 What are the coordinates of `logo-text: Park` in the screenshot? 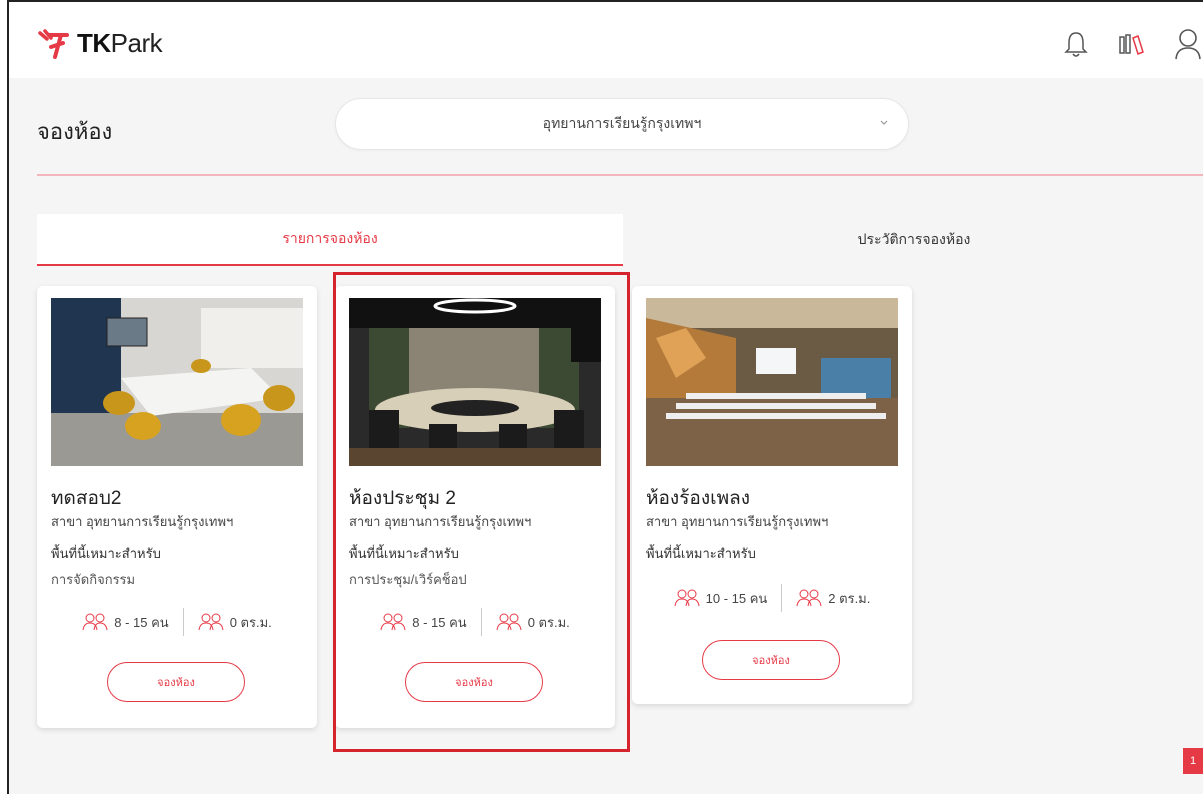 It's located at (136, 43).